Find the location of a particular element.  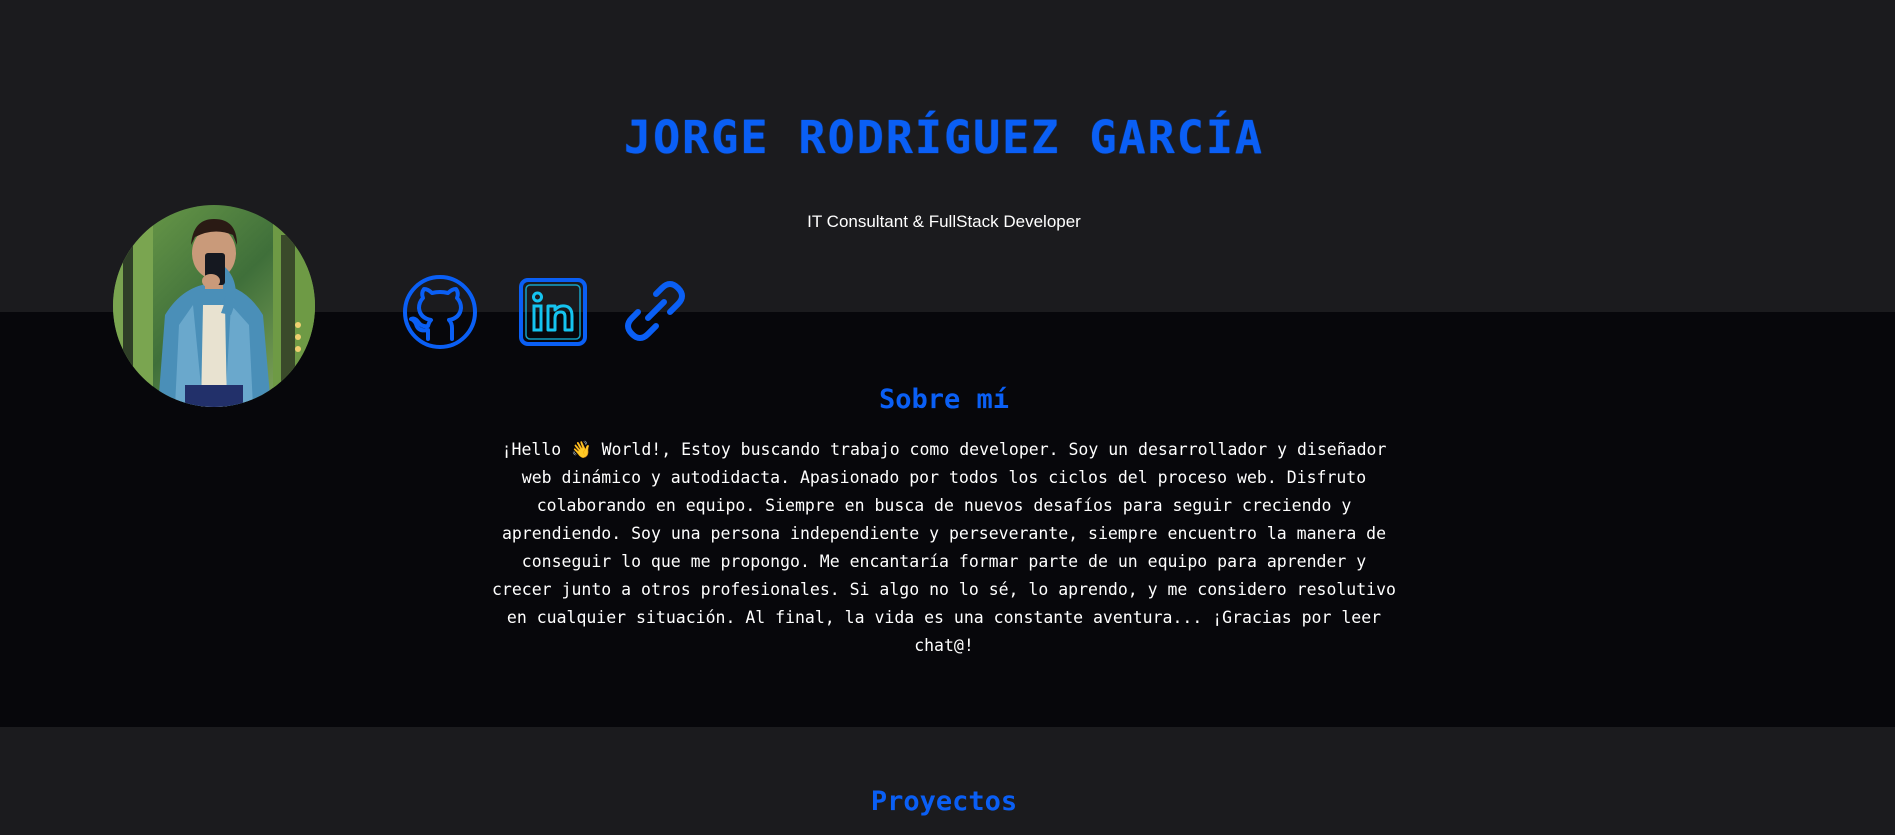

external-link is located at coordinates (652, 312).